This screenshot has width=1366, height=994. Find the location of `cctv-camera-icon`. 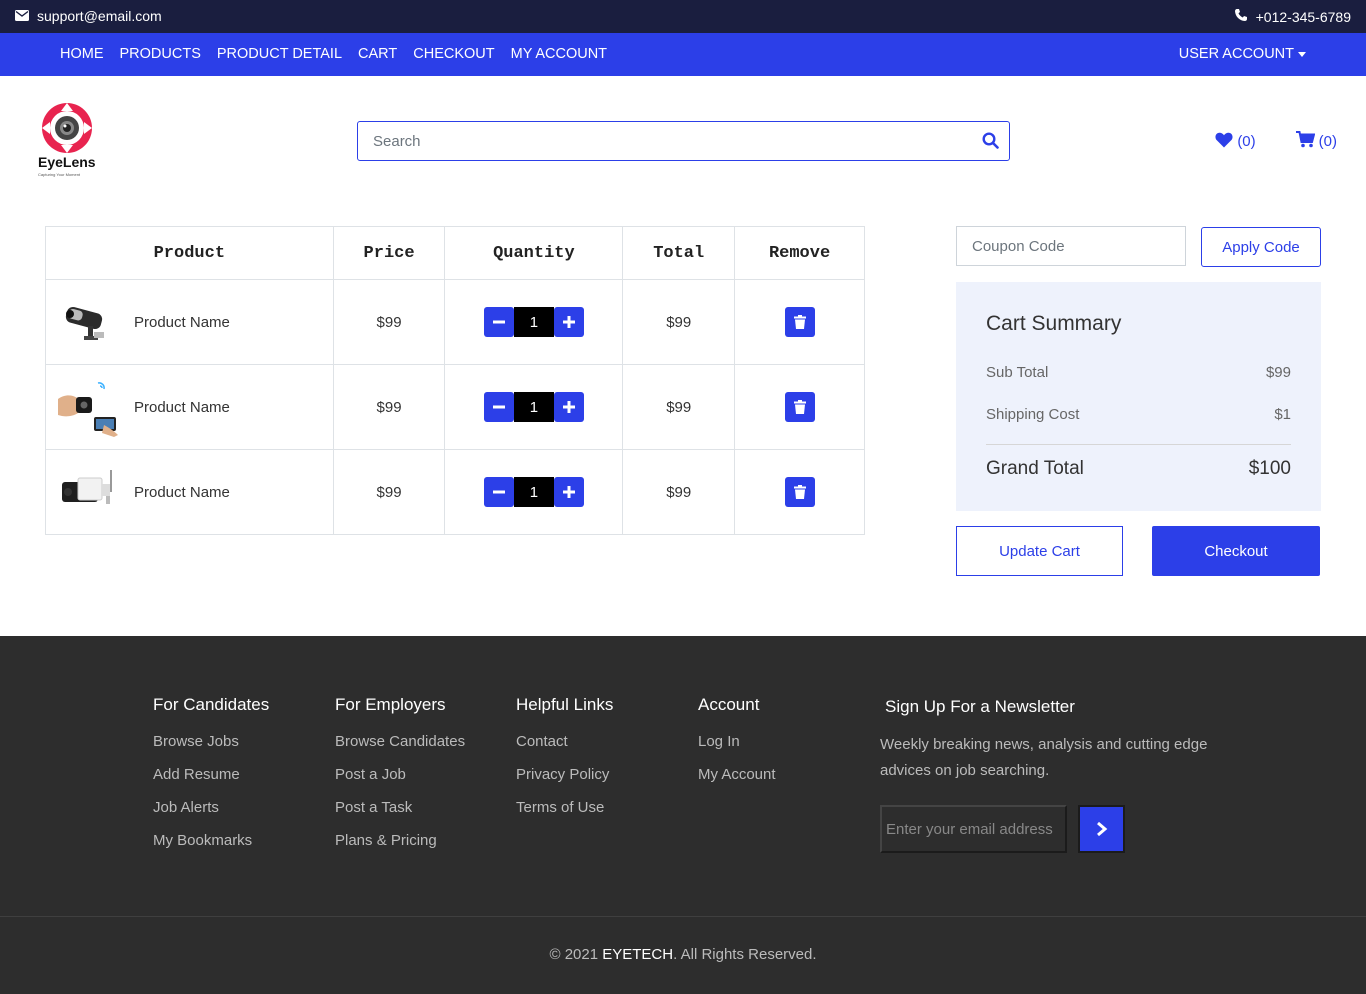

cctv-camera-icon is located at coordinates (84, 323).